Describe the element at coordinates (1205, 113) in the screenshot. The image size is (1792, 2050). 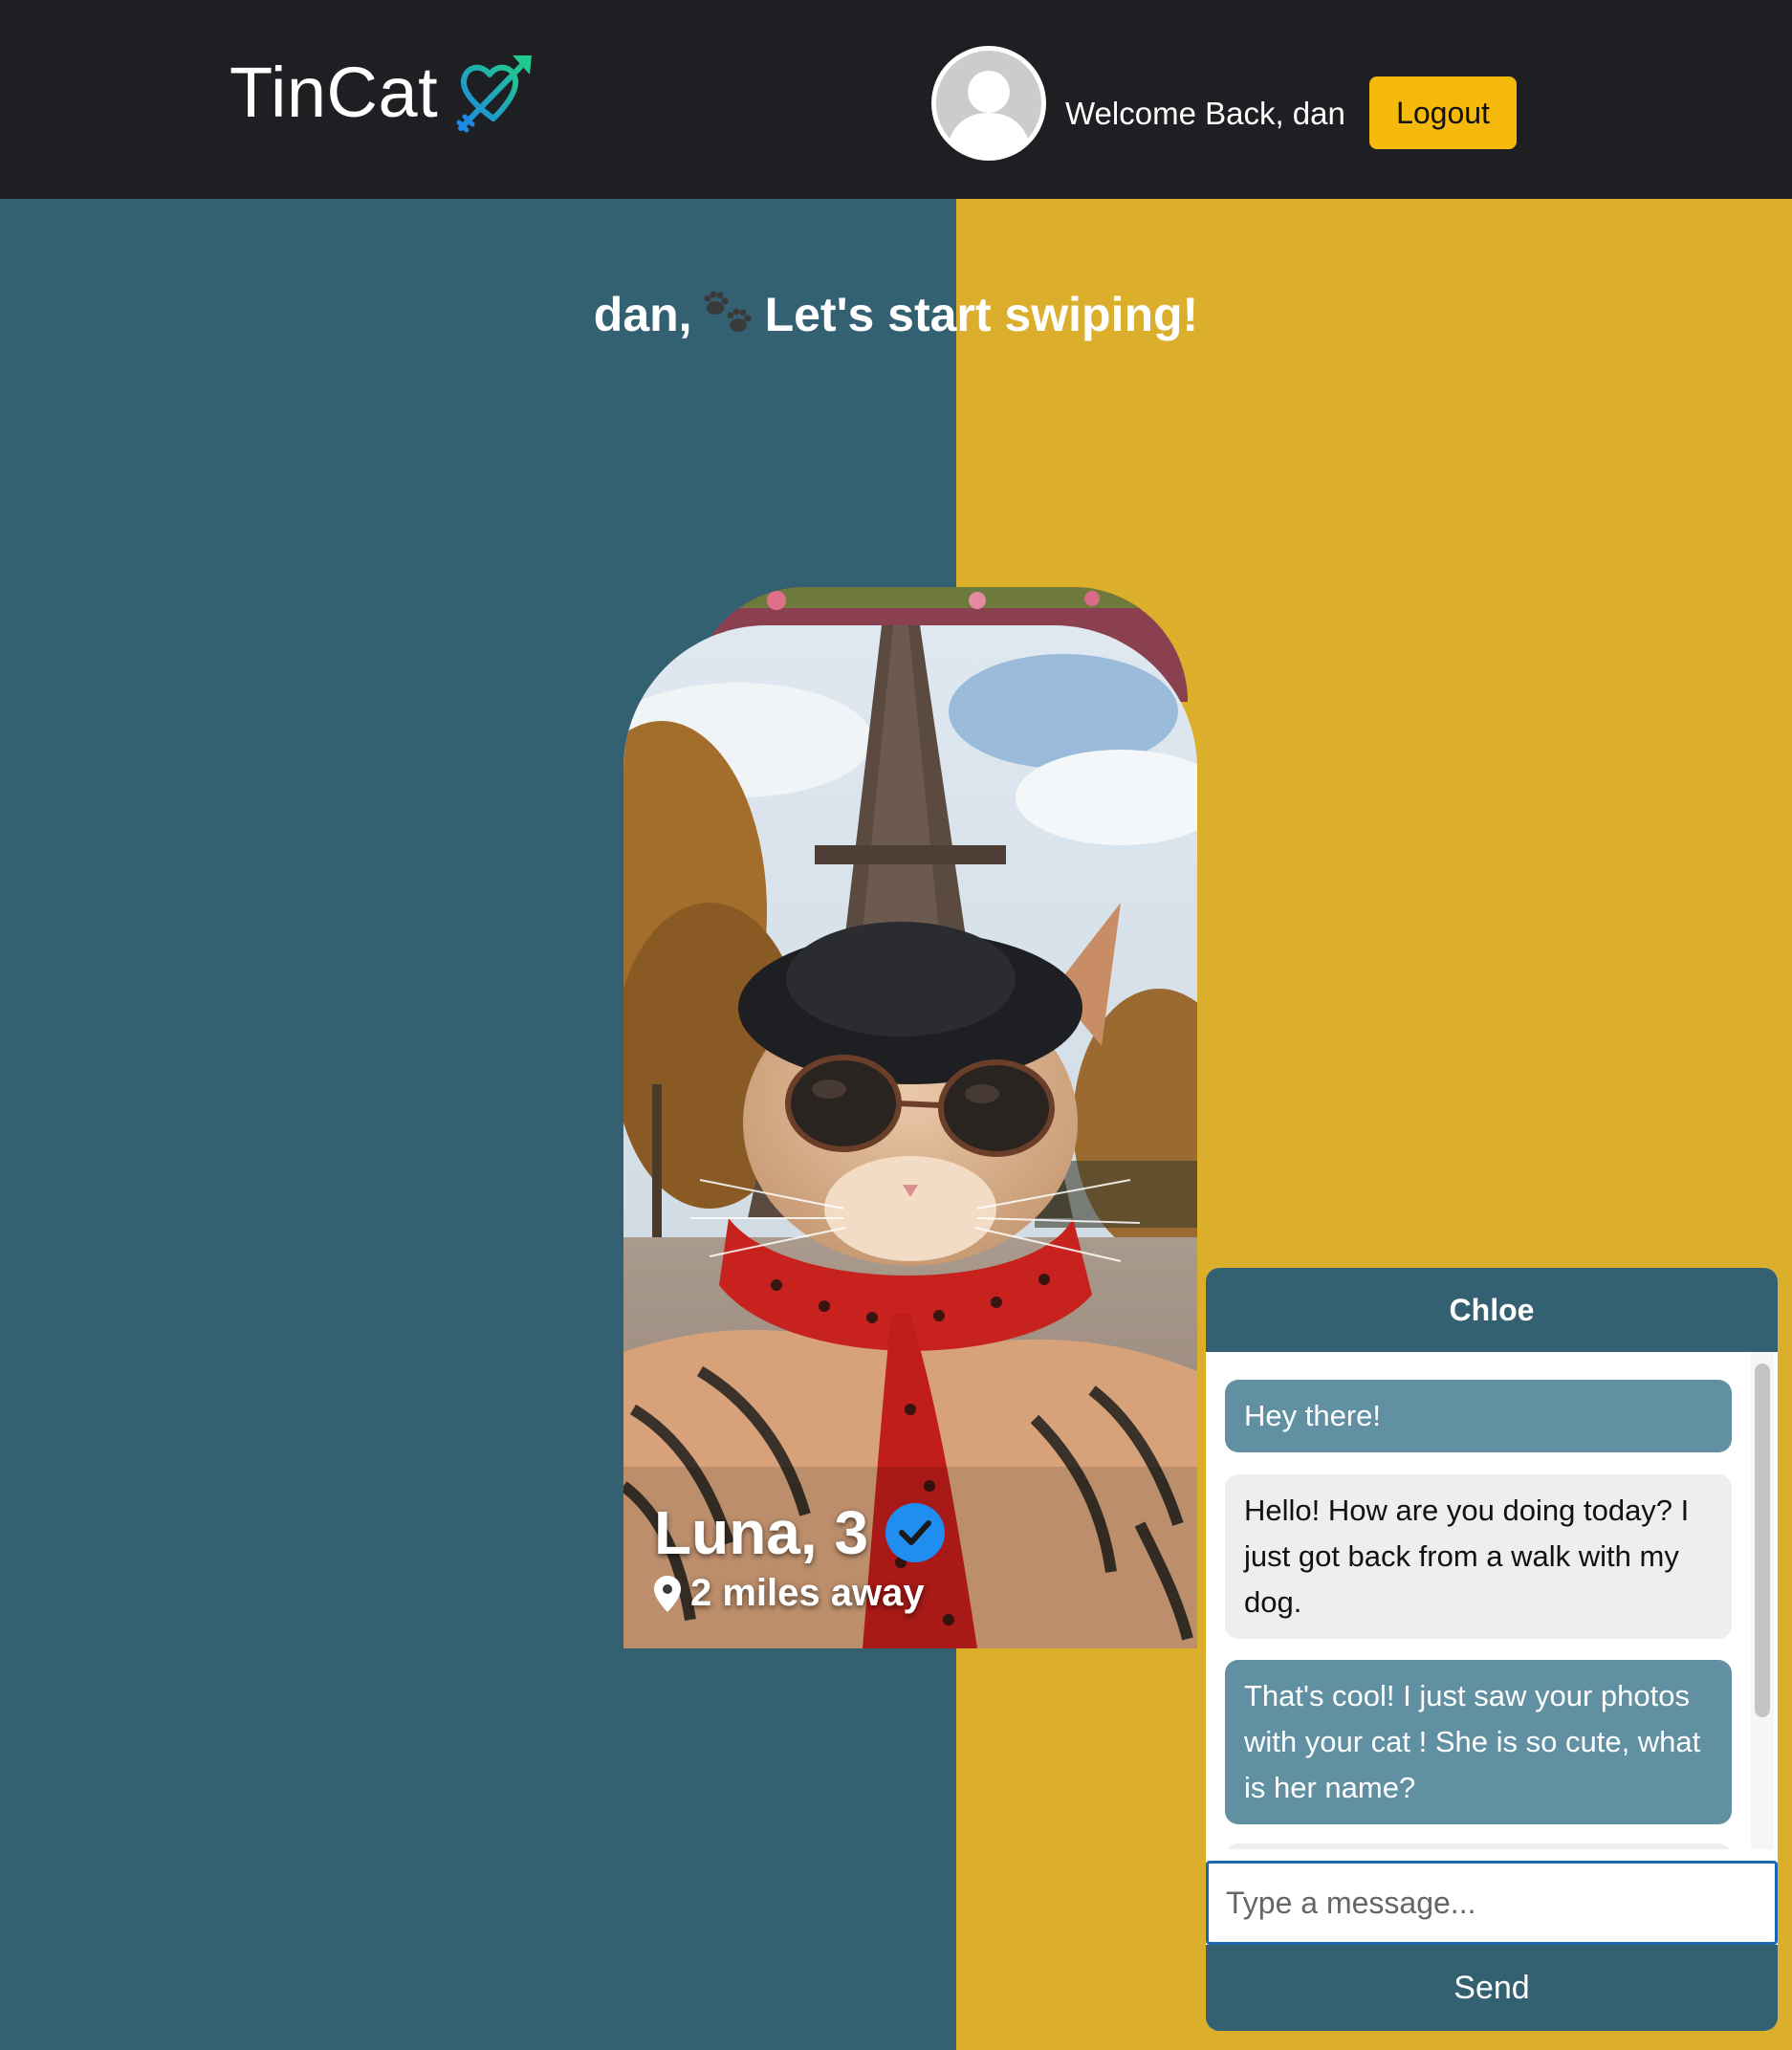
I see `welcome-text: Welcome Back, dan` at that location.